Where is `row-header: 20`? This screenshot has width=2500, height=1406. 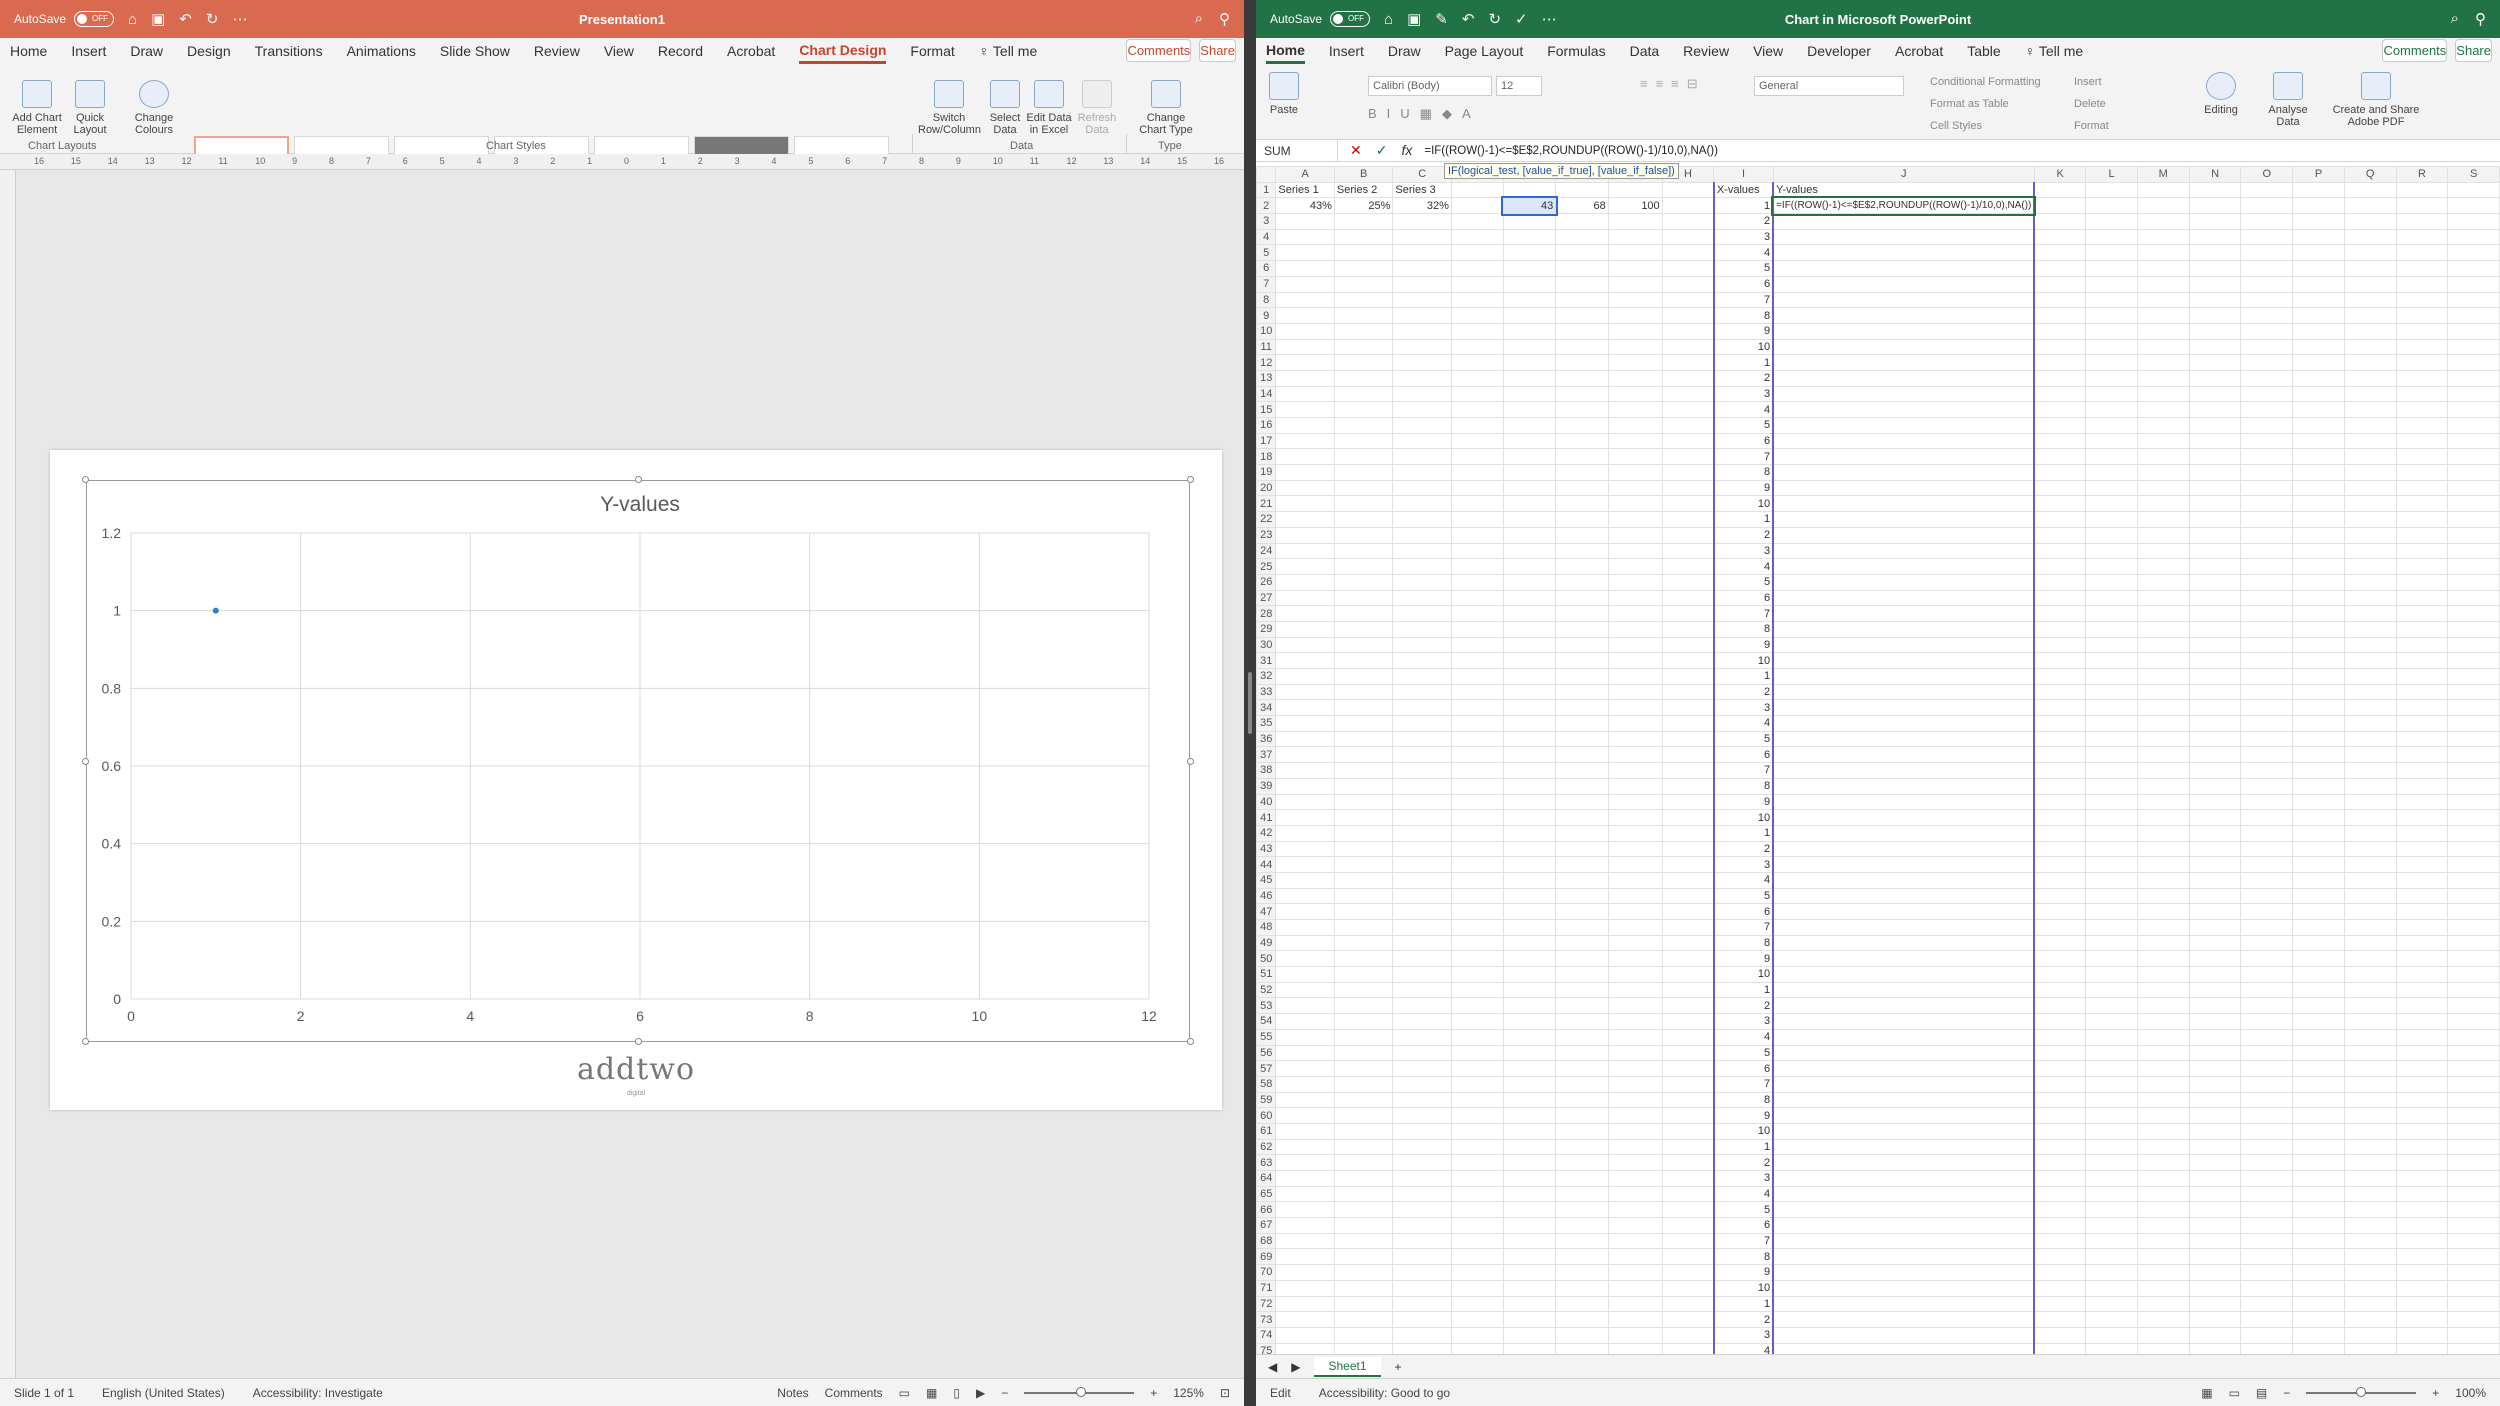
row-header: 20 is located at coordinates (1266, 488).